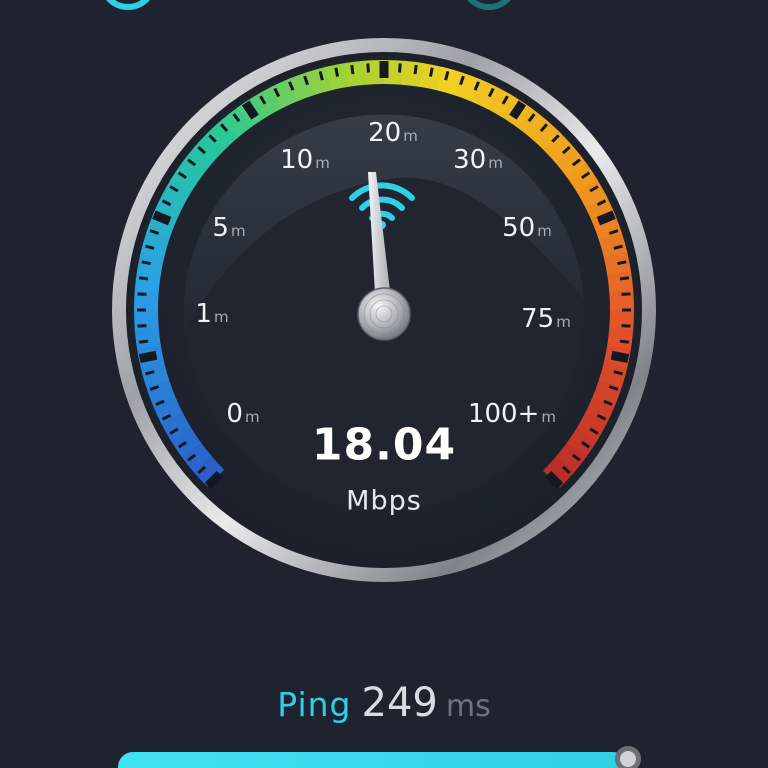 This screenshot has width=768, height=768. I want to click on scale-label-50: 50 m, so click(527, 228).